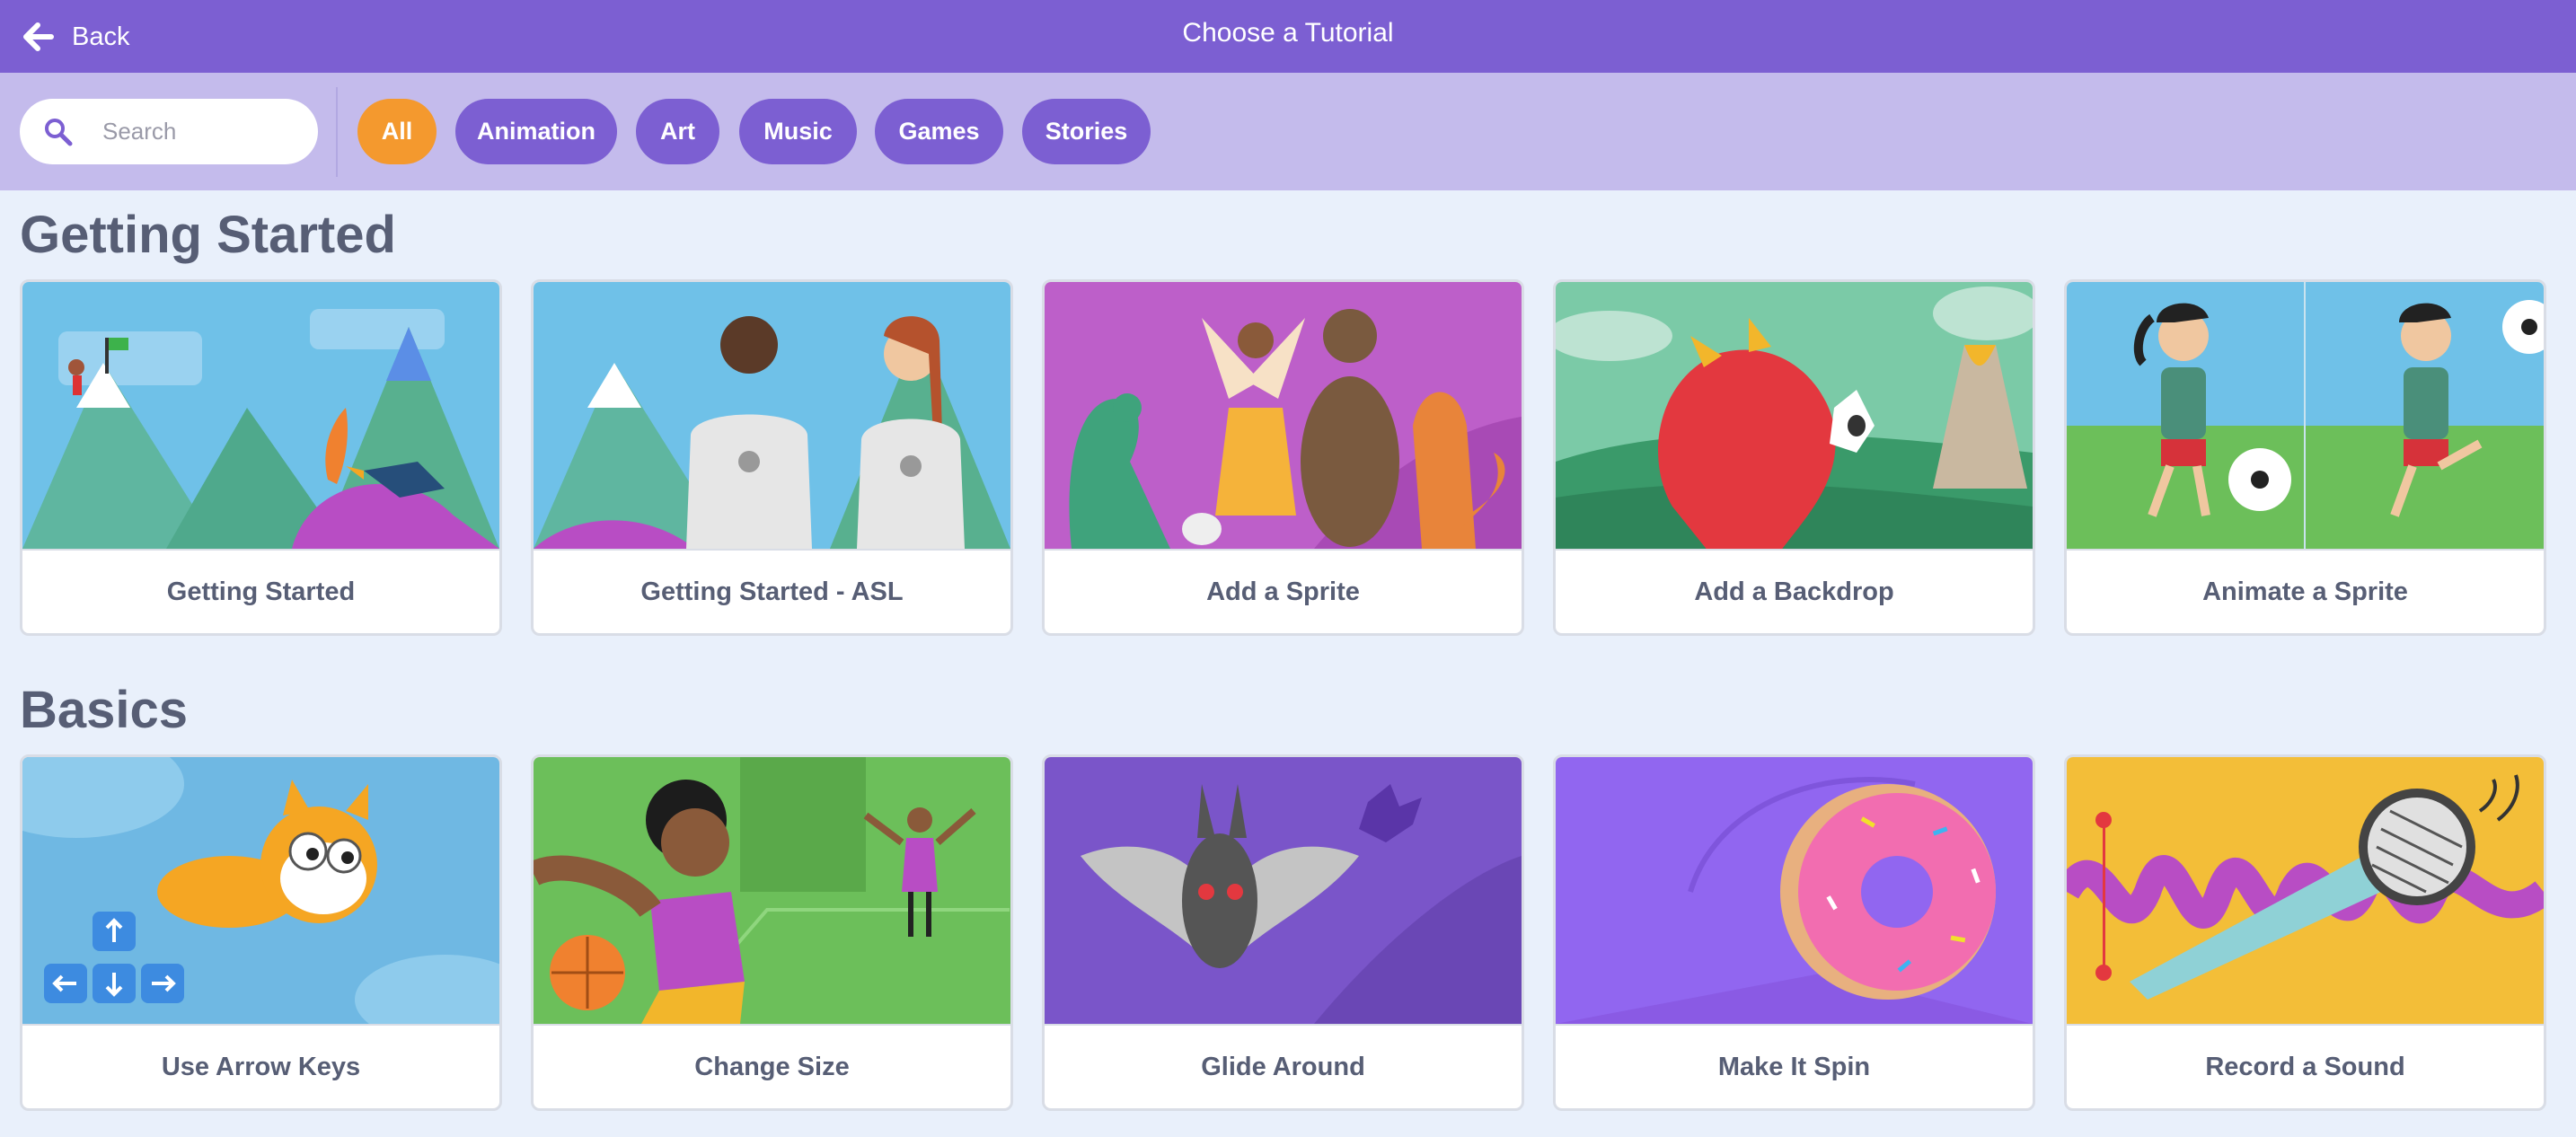 The height and width of the screenshot is (1137, 2576). I want to click on section-title-getting-started: Getting Started, so click(208, 235).